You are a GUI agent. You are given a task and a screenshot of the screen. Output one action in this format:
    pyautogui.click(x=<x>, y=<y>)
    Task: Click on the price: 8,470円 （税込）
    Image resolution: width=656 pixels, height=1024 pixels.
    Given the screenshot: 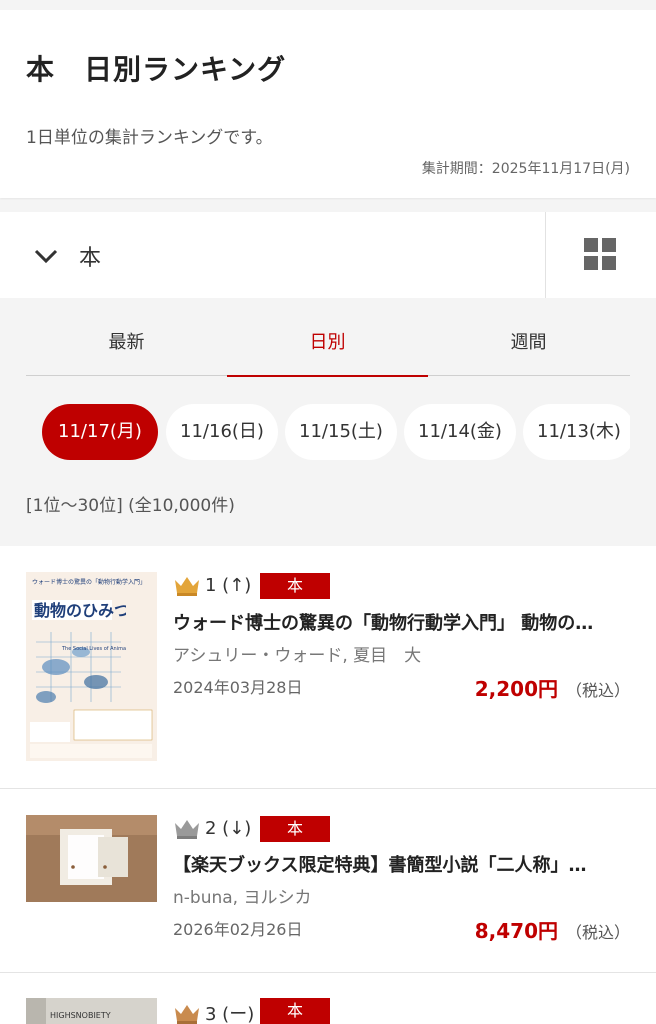 What is the action you would take?
    pyautogui.click(x=552, y=929)
    